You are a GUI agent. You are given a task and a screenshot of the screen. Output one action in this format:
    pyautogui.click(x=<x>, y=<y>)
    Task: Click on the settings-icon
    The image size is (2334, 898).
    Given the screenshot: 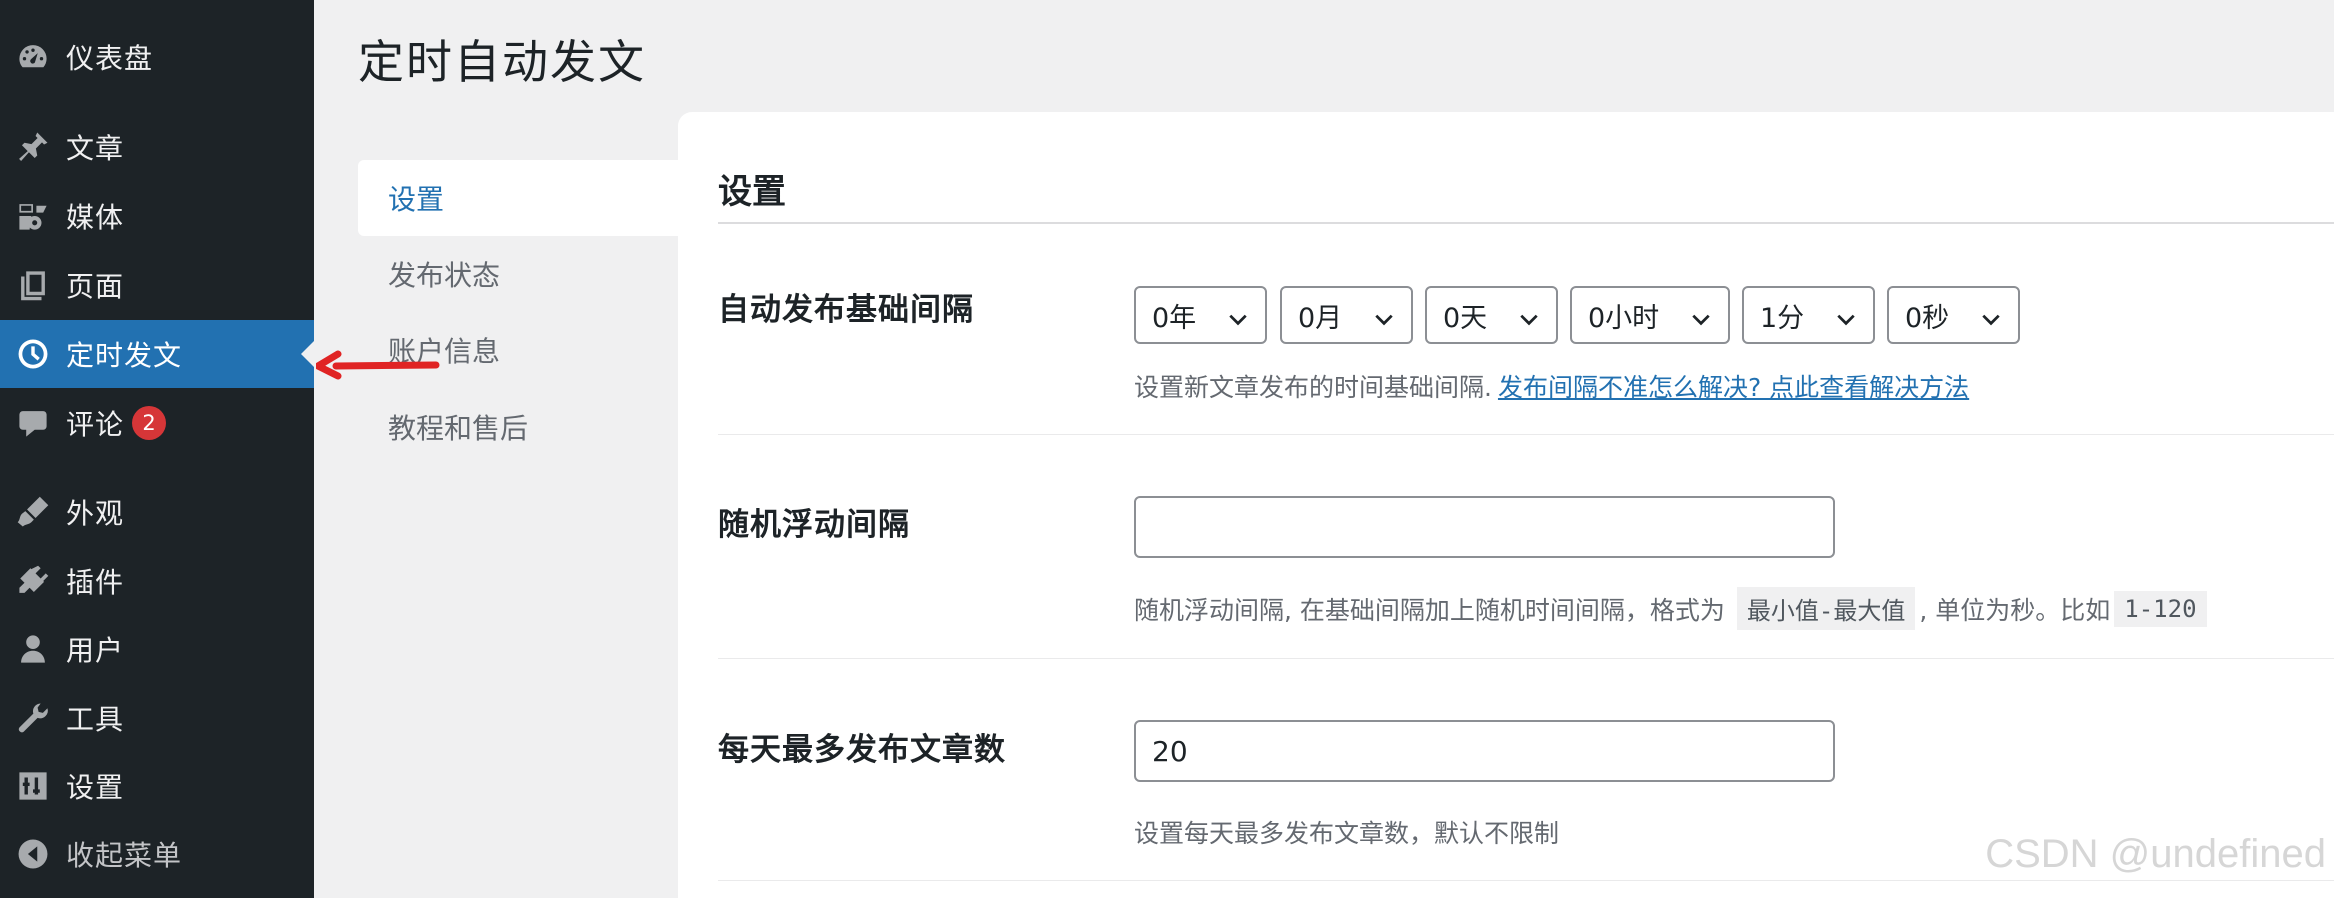 What is the action you would take?
    pyautogui.click(x=33, y=786)
    